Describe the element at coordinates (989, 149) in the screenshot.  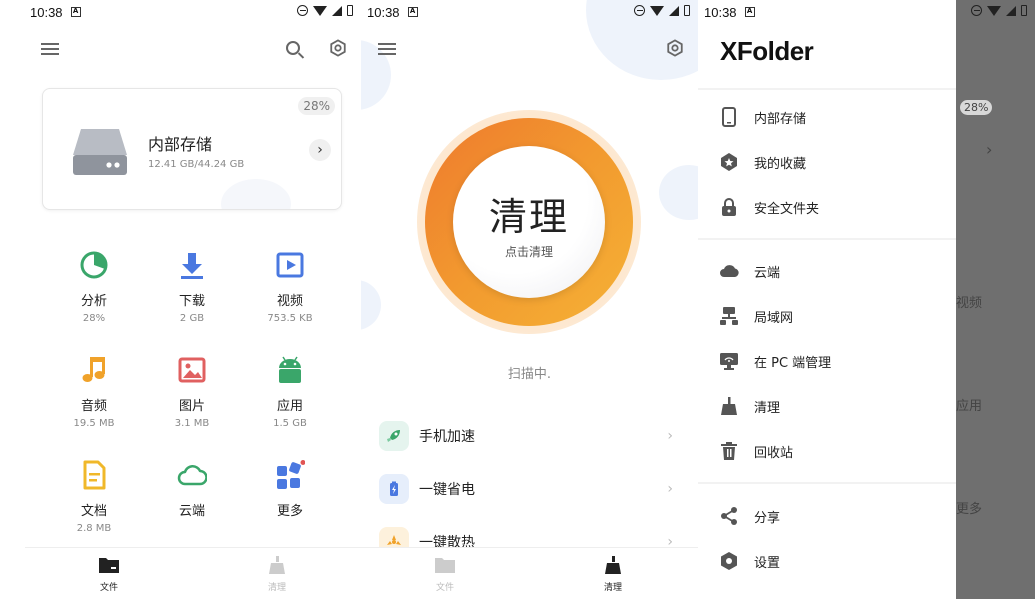
I see `dimmed-content: ›` at that location.